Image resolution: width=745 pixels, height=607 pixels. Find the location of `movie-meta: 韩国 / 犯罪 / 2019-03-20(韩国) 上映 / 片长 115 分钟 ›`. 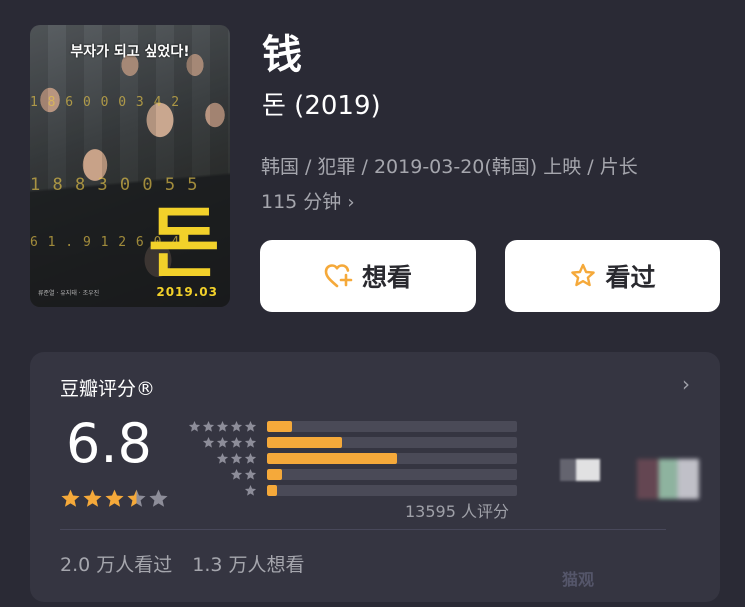

movie-meta: 韩国 / 犯罪 / 2019-03-20(韩国) 上映 / 片长 115 分钟 › is located at coordinates (491, 185).